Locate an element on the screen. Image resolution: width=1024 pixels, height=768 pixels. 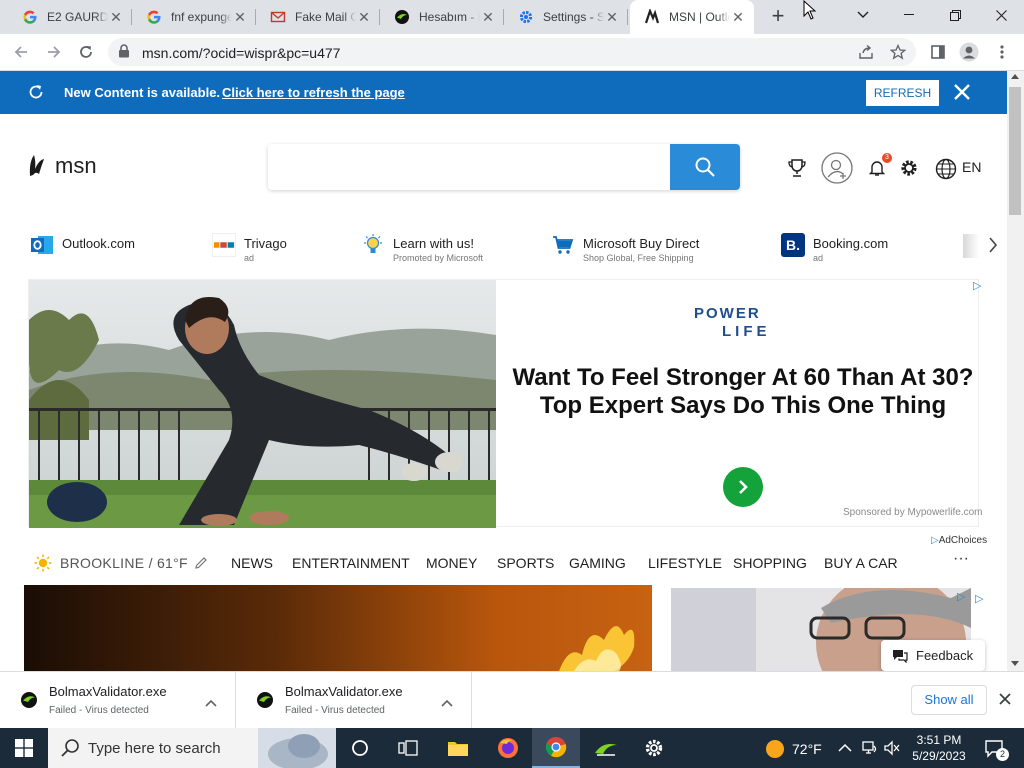
taskbar-chrome is located at coordinates (556, 748).